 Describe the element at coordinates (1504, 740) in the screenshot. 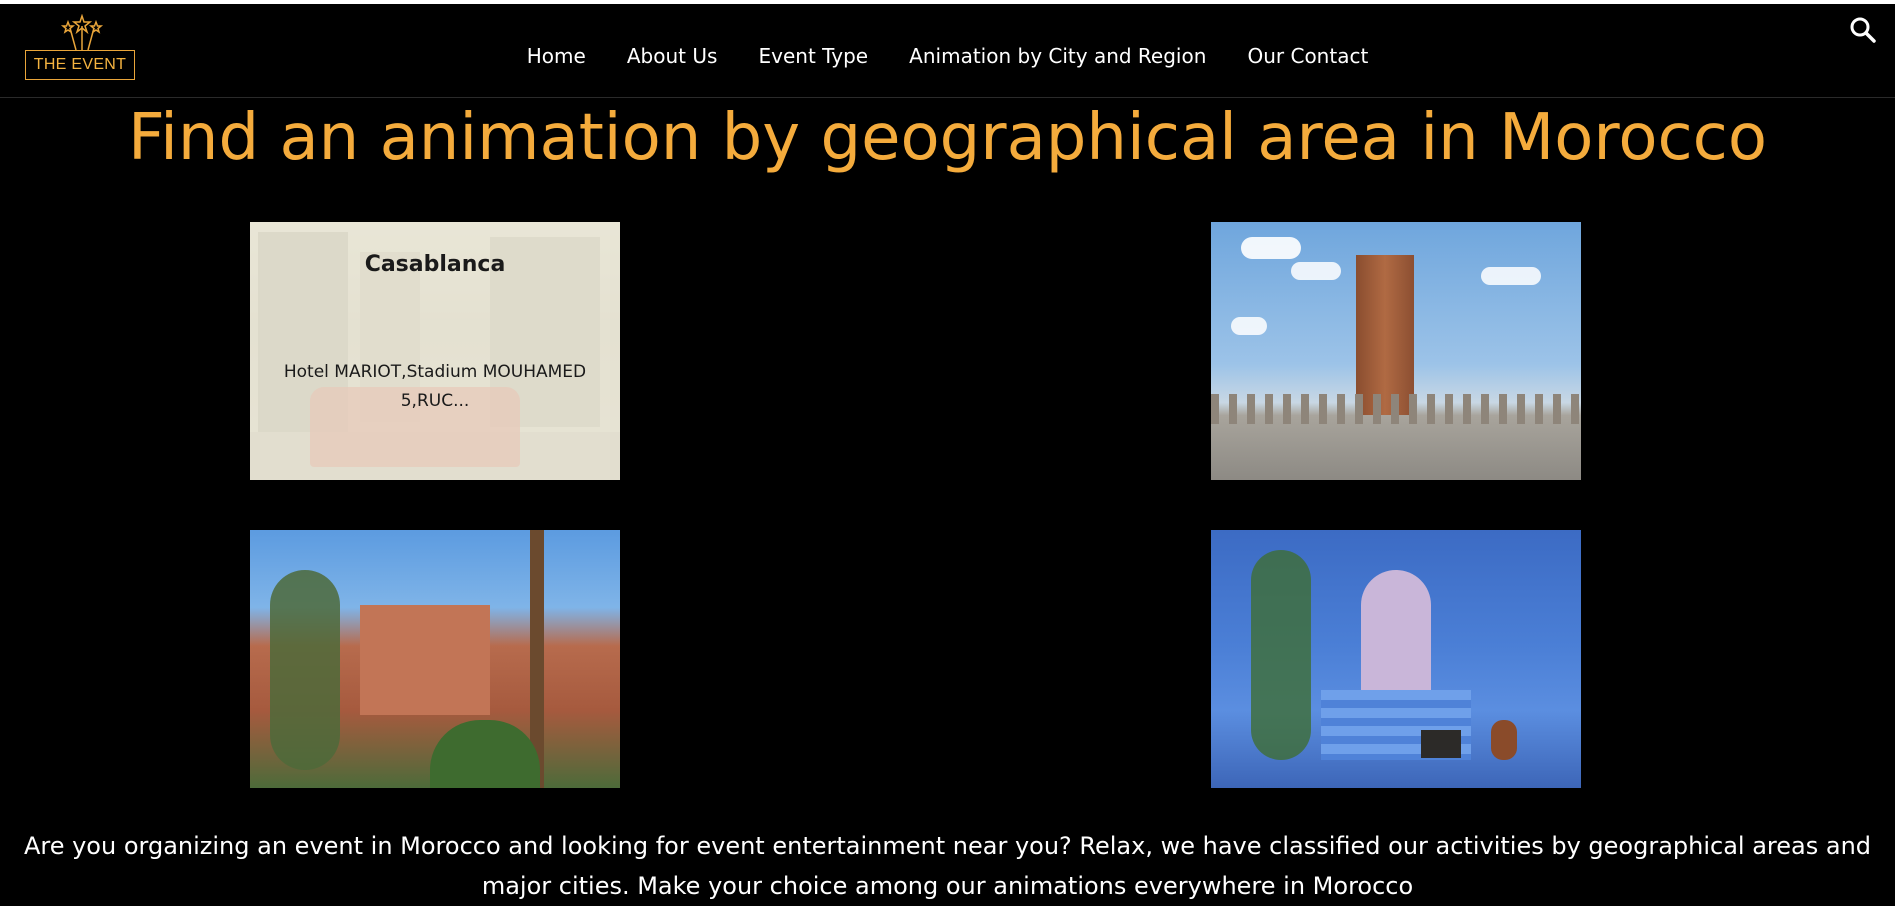

I see `clay-pot` at that location.